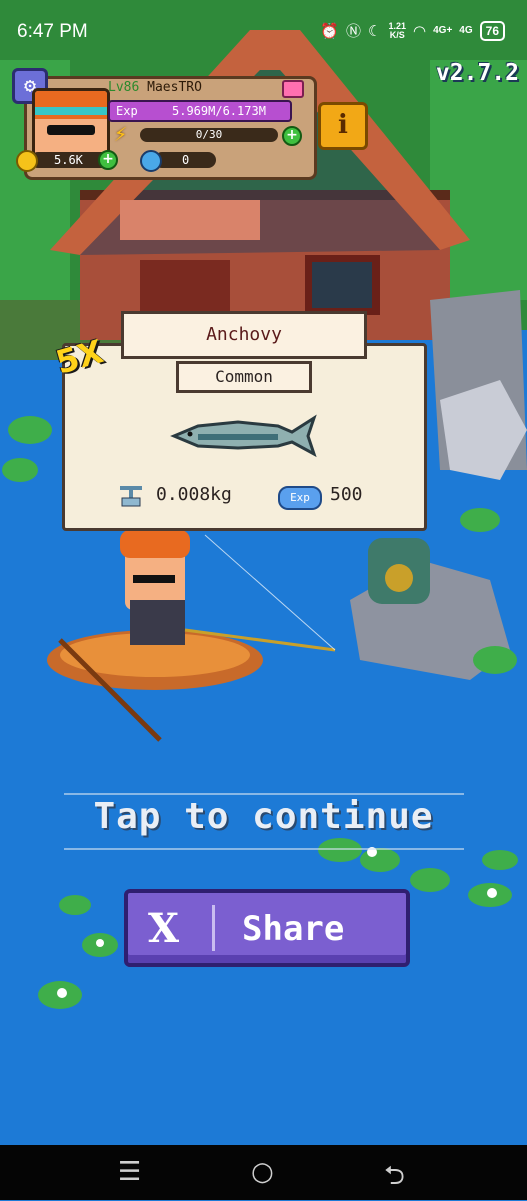 Image resolution: width=527 pixels, height=1201 pixels. I want to click on info-button: i, so click(343, 126).